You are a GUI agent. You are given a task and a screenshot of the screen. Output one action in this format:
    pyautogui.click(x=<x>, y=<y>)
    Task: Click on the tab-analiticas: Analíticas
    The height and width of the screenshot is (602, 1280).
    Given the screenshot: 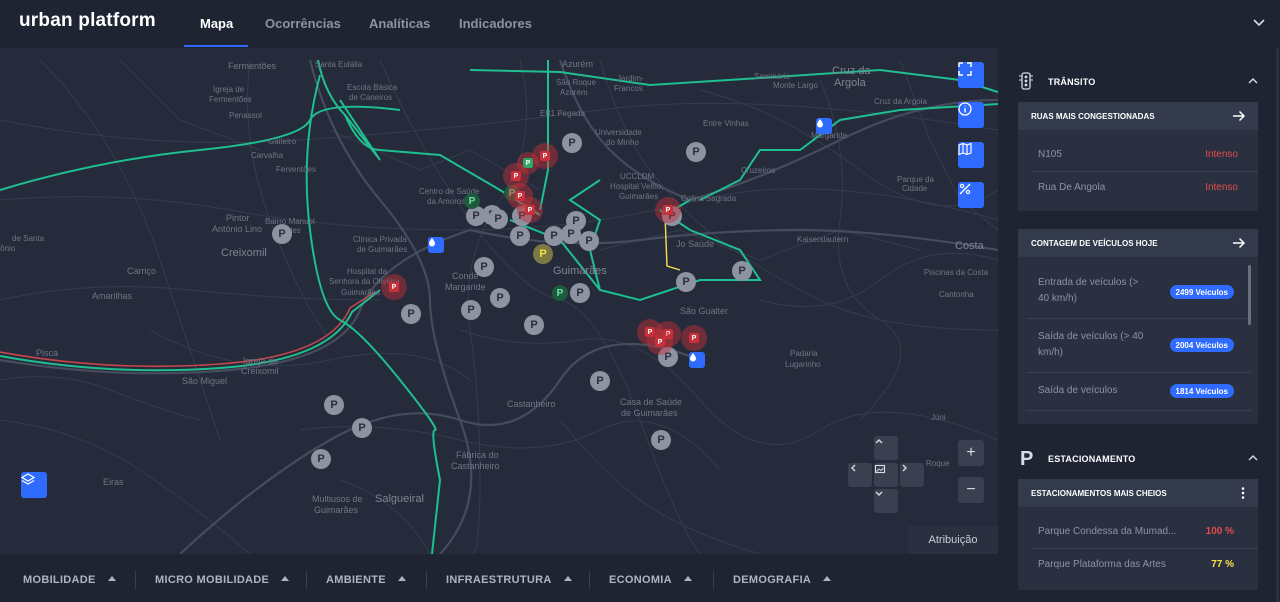 What is the action you would take?
    pyautogui.click(x=399, y=23)
    